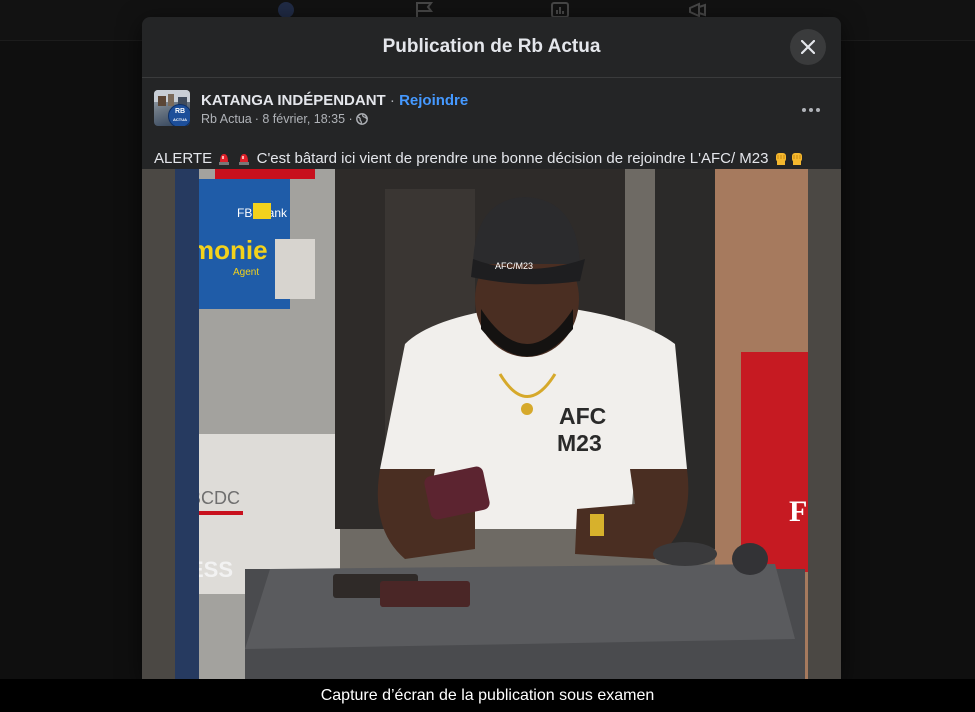 Image resolution: width=975 pixels, height=712 pixels. I want to click on author-link: Rb Actua, so click(226, 119).